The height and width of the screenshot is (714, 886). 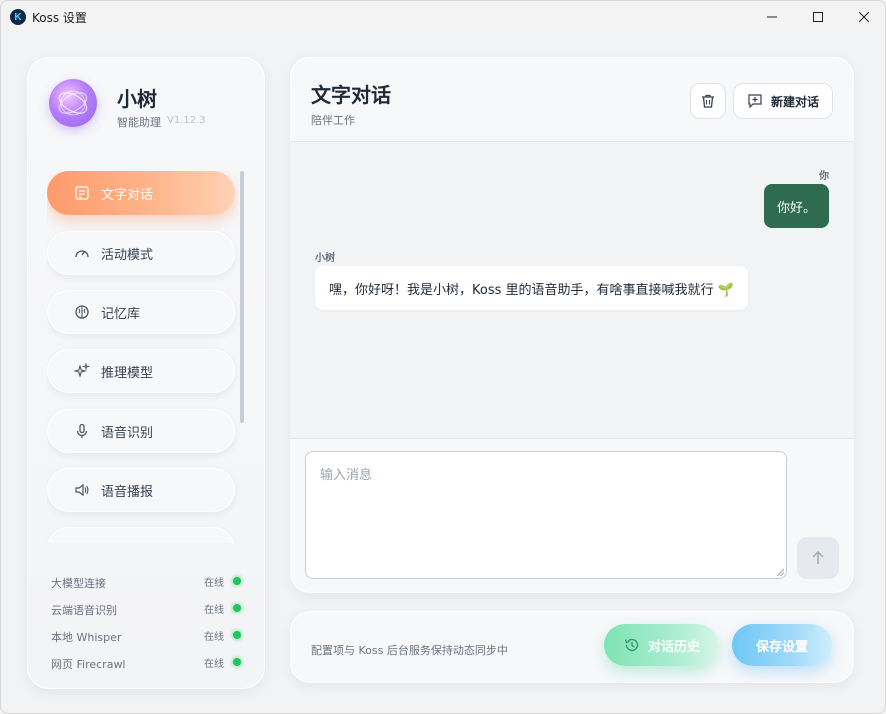 I want to click on orb-icon, so click(x=73, y=103).